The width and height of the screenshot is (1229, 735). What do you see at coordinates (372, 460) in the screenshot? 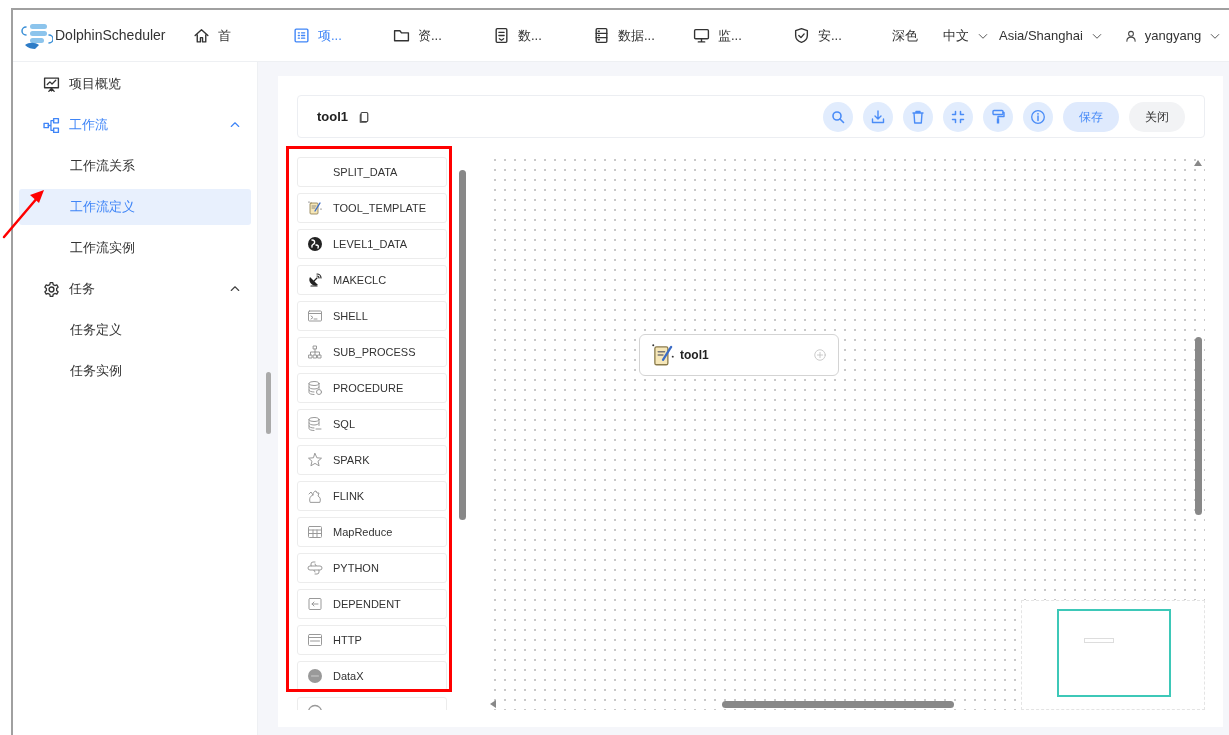
I see `task-item: SPARK` at bounding box center [372, 460].